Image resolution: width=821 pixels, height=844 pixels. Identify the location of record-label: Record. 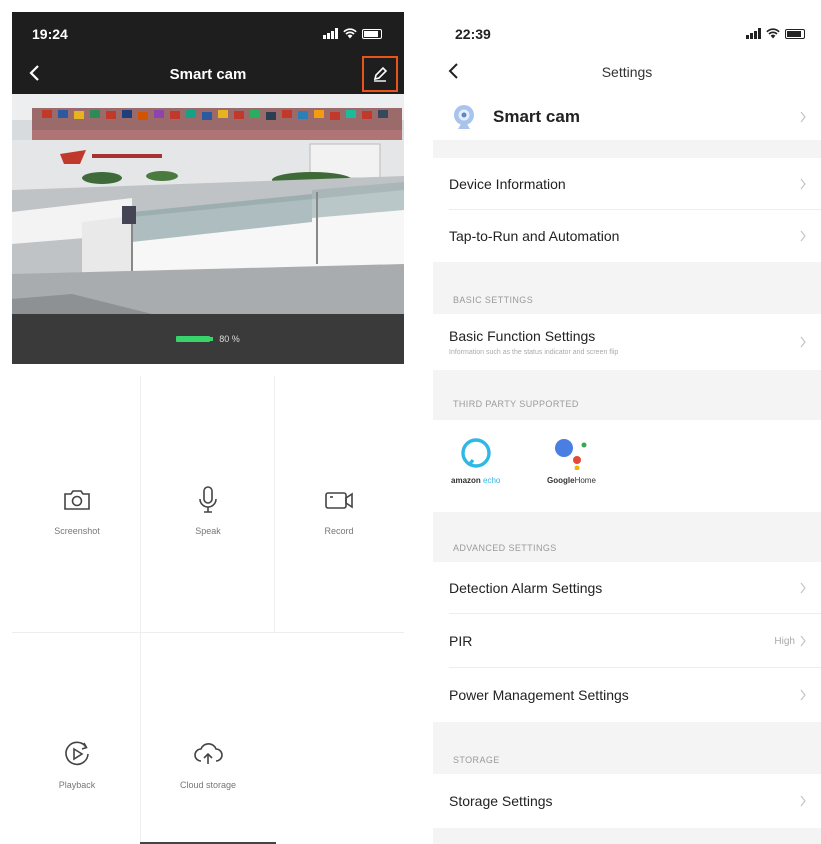
(339, 531).